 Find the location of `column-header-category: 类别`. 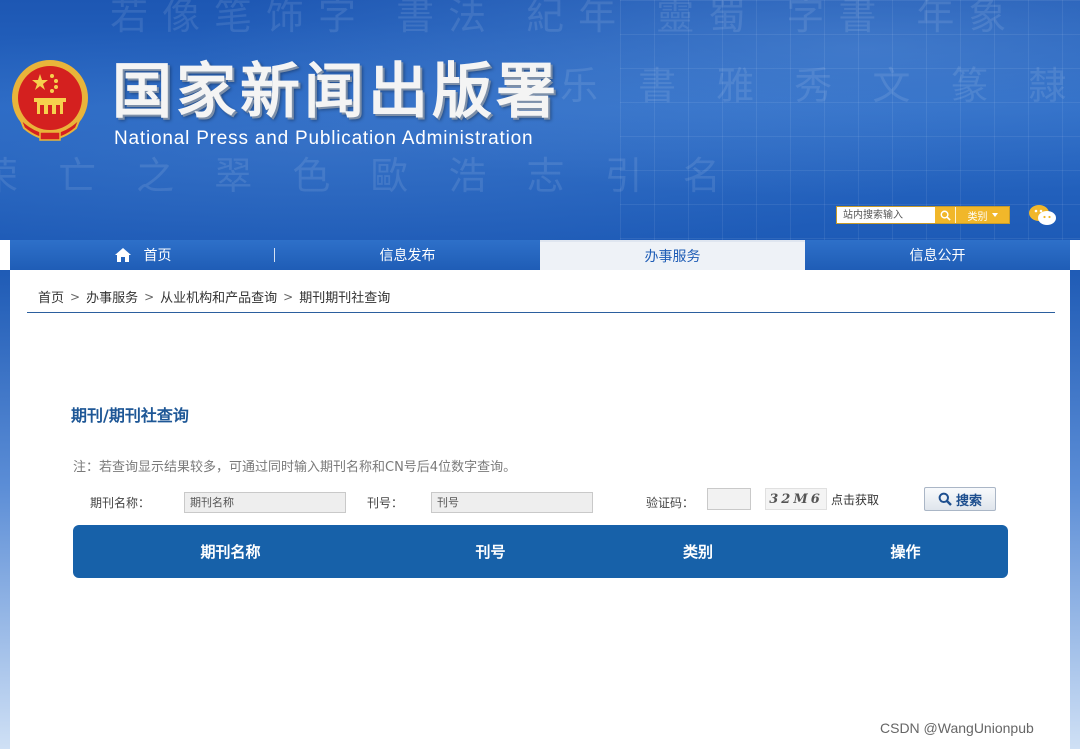

column-header-category: 类别 is located at coordinates (697, 552).